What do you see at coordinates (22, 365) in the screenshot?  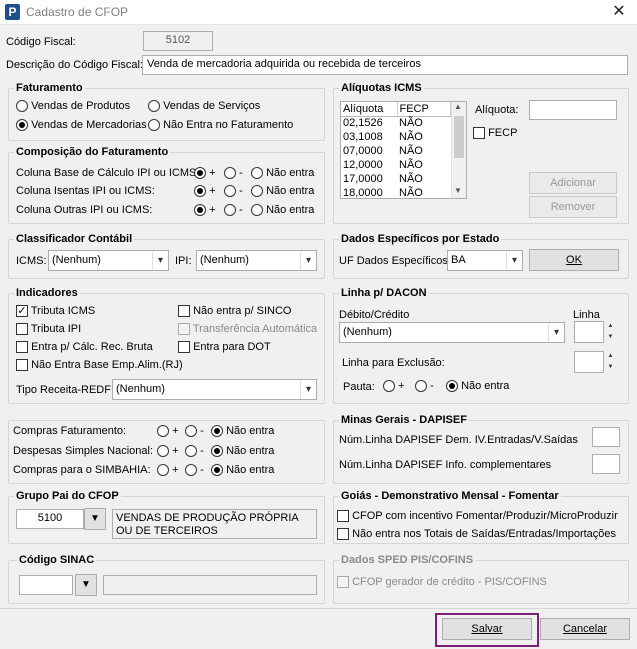 I see `nao-entra-base-checkbox-icon` at bounding box center [22, 365].